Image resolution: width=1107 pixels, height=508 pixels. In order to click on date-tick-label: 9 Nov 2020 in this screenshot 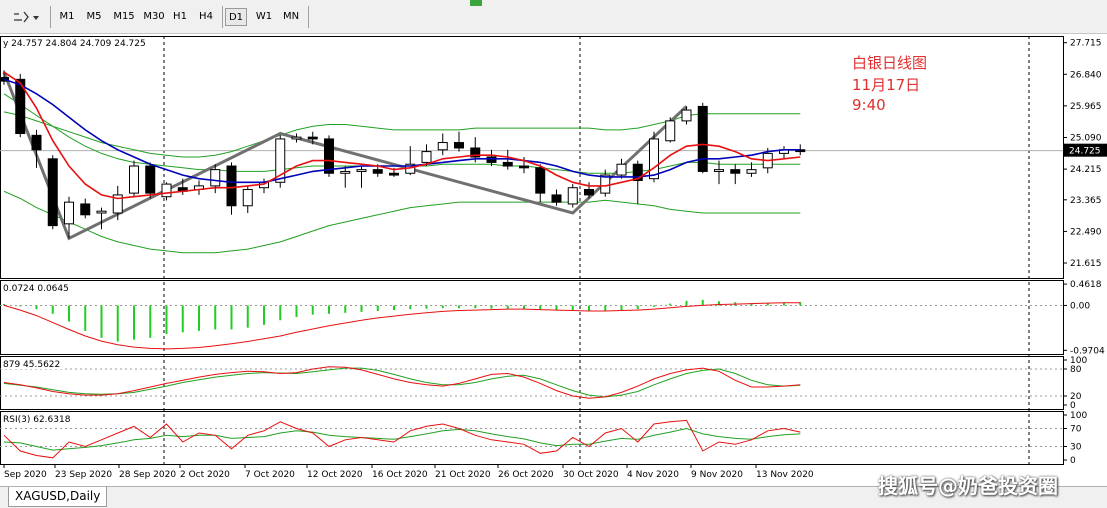, I will do `click(717, 475)`.